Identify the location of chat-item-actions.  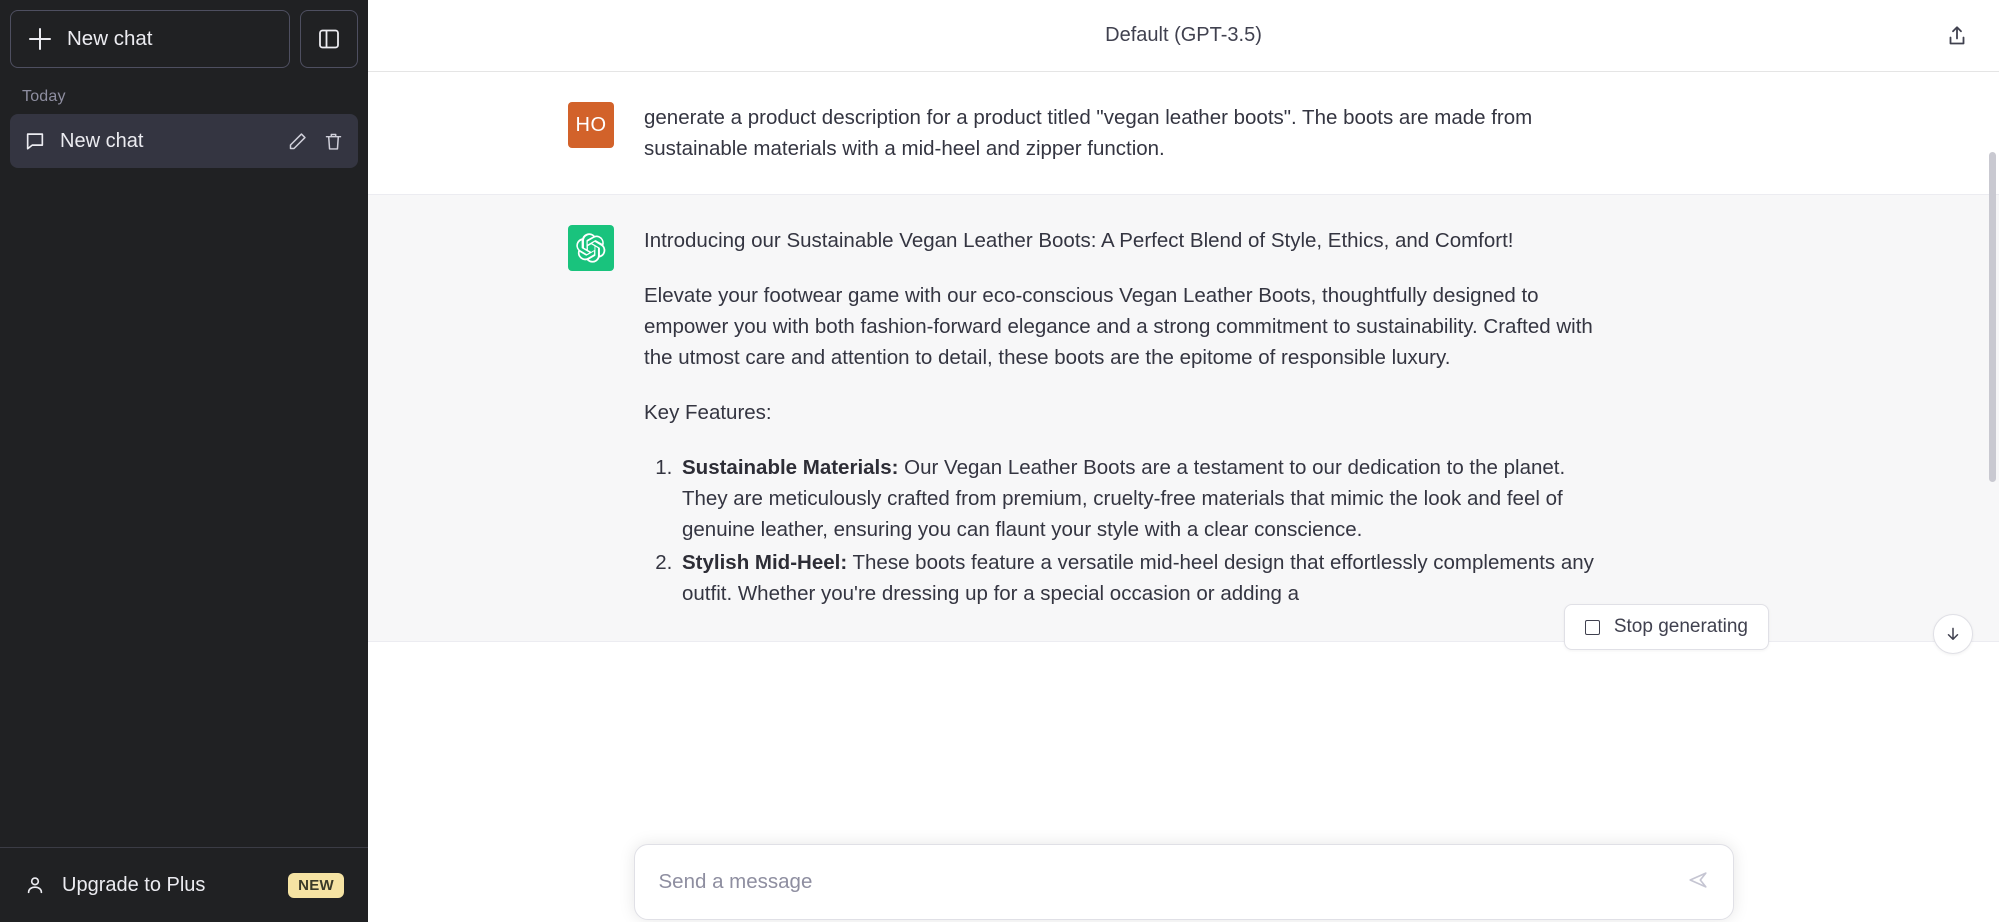
(315, 141).